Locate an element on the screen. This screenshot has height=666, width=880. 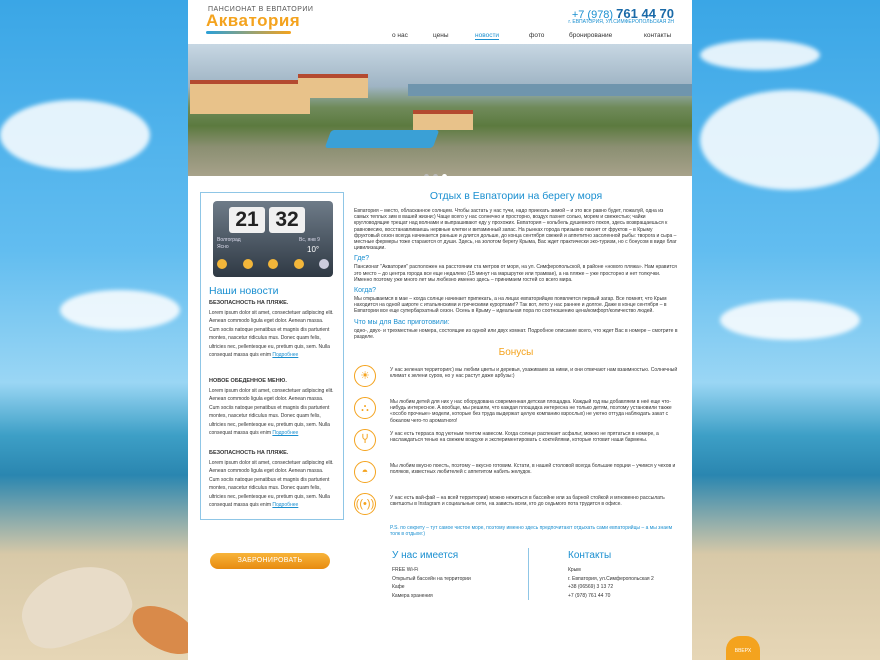
pool is located at coordinates (382, 139).